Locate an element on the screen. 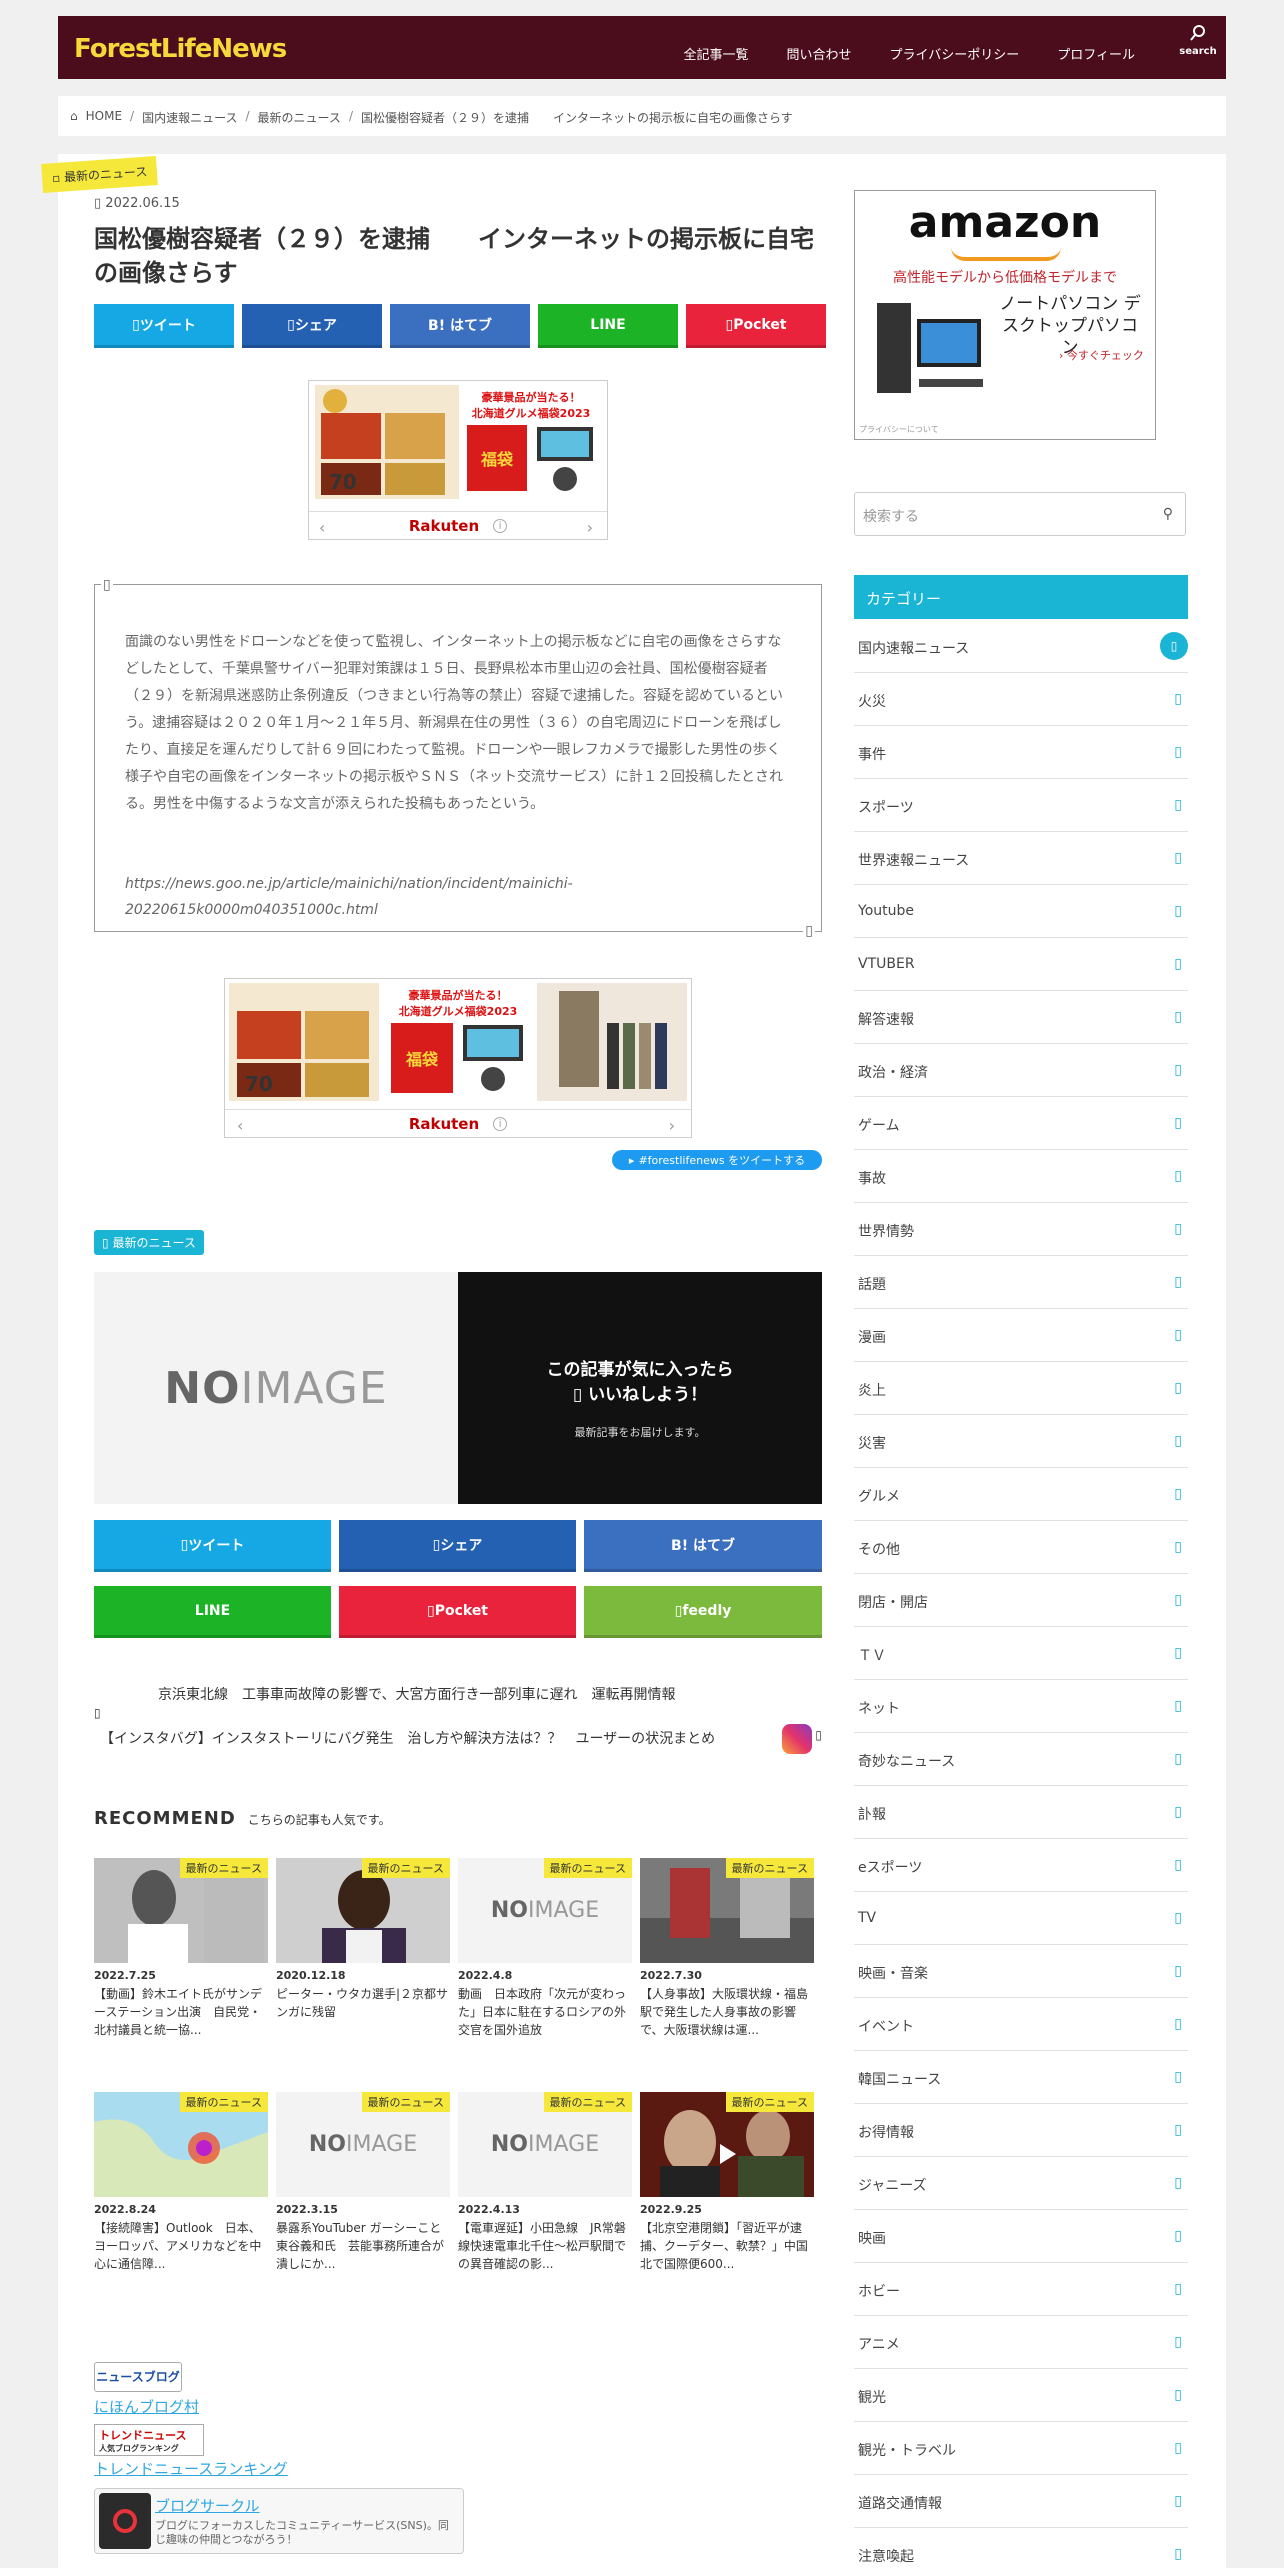 Image resolution: width=1284 pixels, height=2568 pixels. sidebar-category-item: 観光・トラベル ▯ is located at coordinates (1021, 2448).